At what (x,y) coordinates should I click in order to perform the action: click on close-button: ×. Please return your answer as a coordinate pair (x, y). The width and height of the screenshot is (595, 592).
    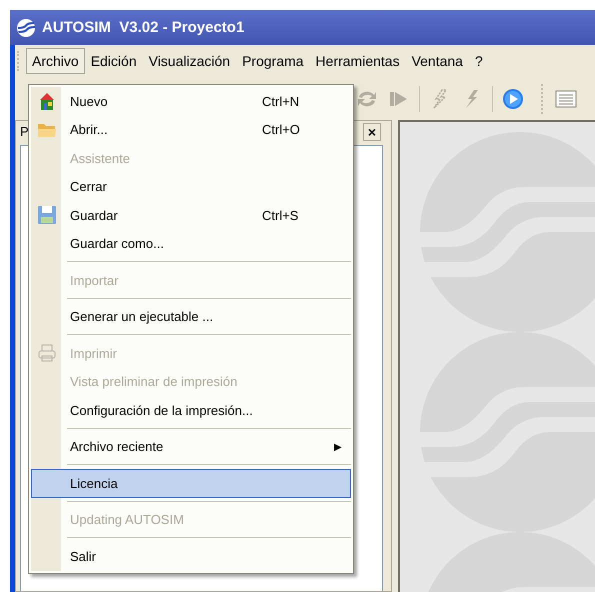
    Looking at the image, I should click on (371, 131).